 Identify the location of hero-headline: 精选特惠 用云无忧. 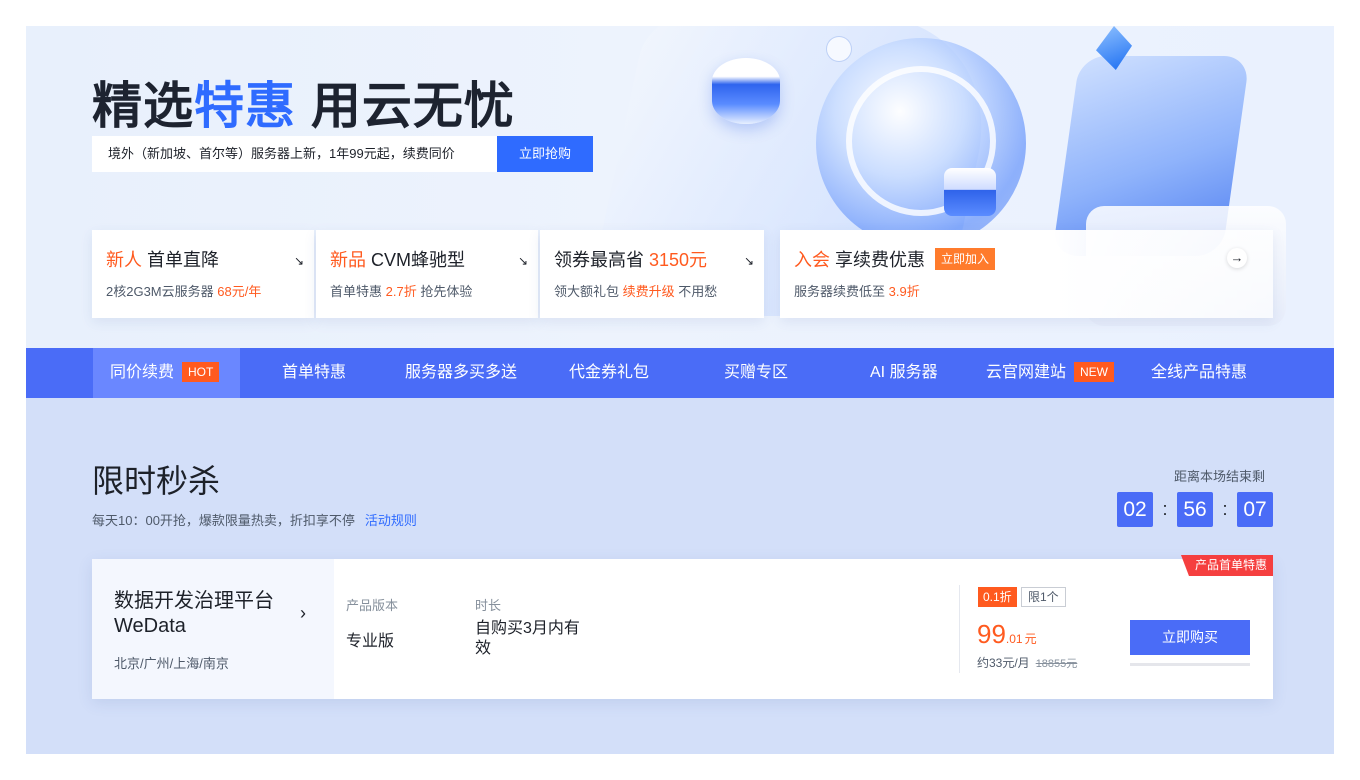
(303, 102).